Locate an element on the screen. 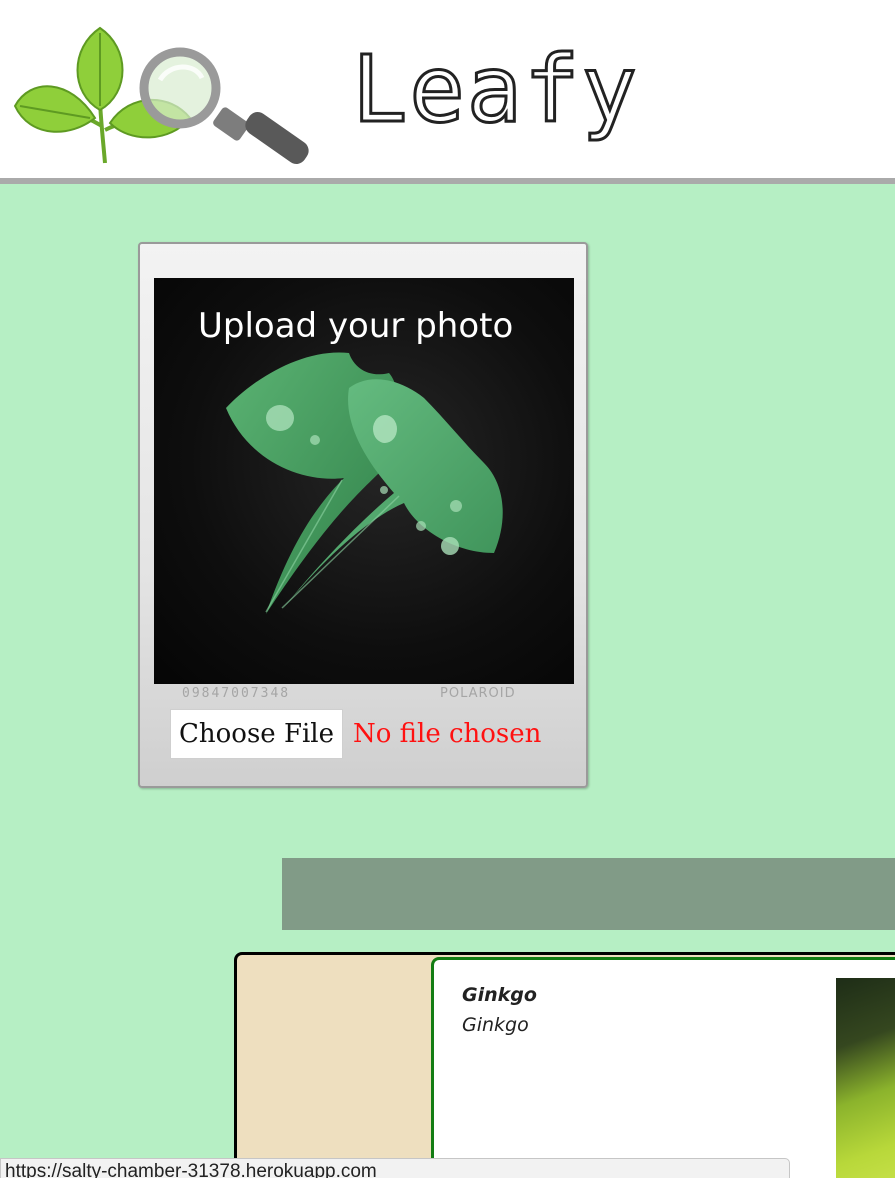  film-brand: POLAROID is located at coordinates (478, 693).